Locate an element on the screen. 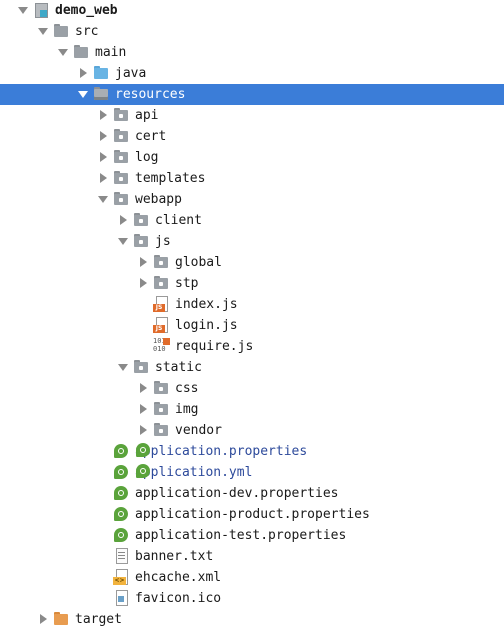 The image size is (504, 630). tree-row-application-test-properties: application-test.properties is located at coordinates (252, 535).